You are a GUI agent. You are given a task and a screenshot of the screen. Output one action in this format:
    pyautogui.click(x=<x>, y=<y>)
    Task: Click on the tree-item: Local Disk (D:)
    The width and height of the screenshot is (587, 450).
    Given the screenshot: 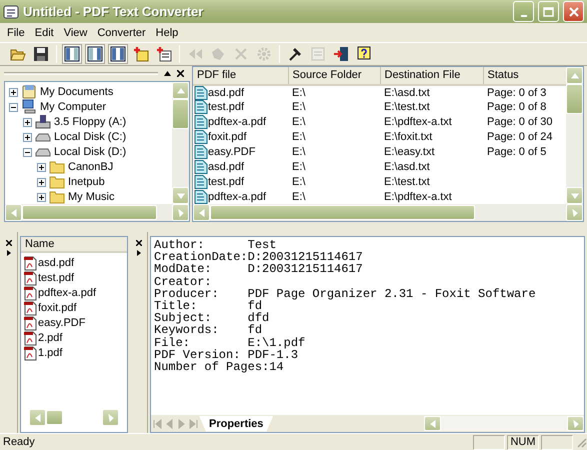 What is the action you would take?
    pyautogui.click(x=90, y=152)
    